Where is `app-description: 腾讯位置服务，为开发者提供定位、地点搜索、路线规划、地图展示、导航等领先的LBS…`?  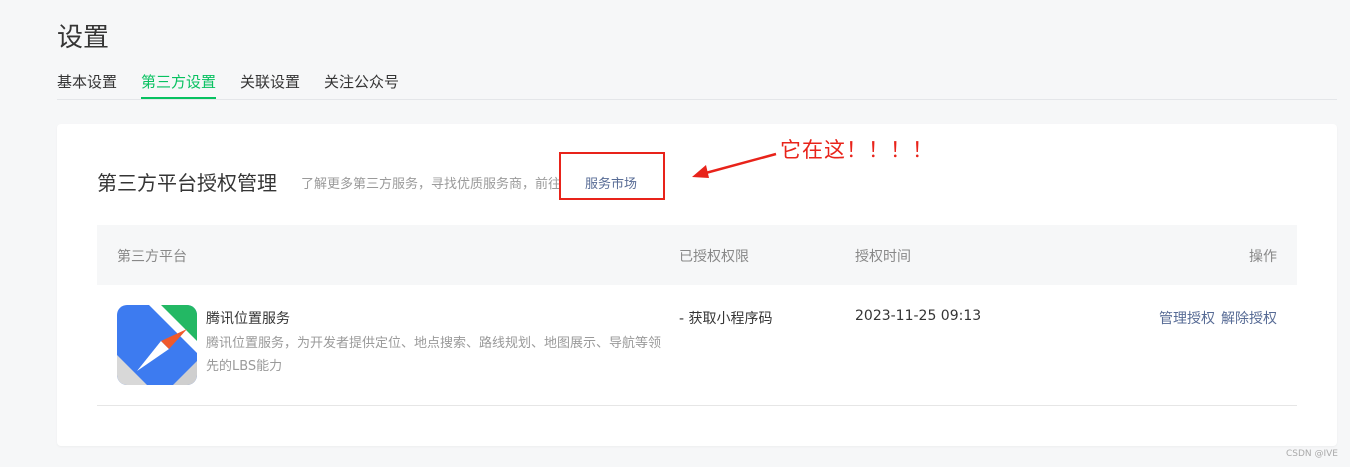 app-description: 腾讯位置服务，为开发者提供定位、地点搜索、路线规划、地图展示、导航等领先的LBS… is located at coordinates (434, 355).